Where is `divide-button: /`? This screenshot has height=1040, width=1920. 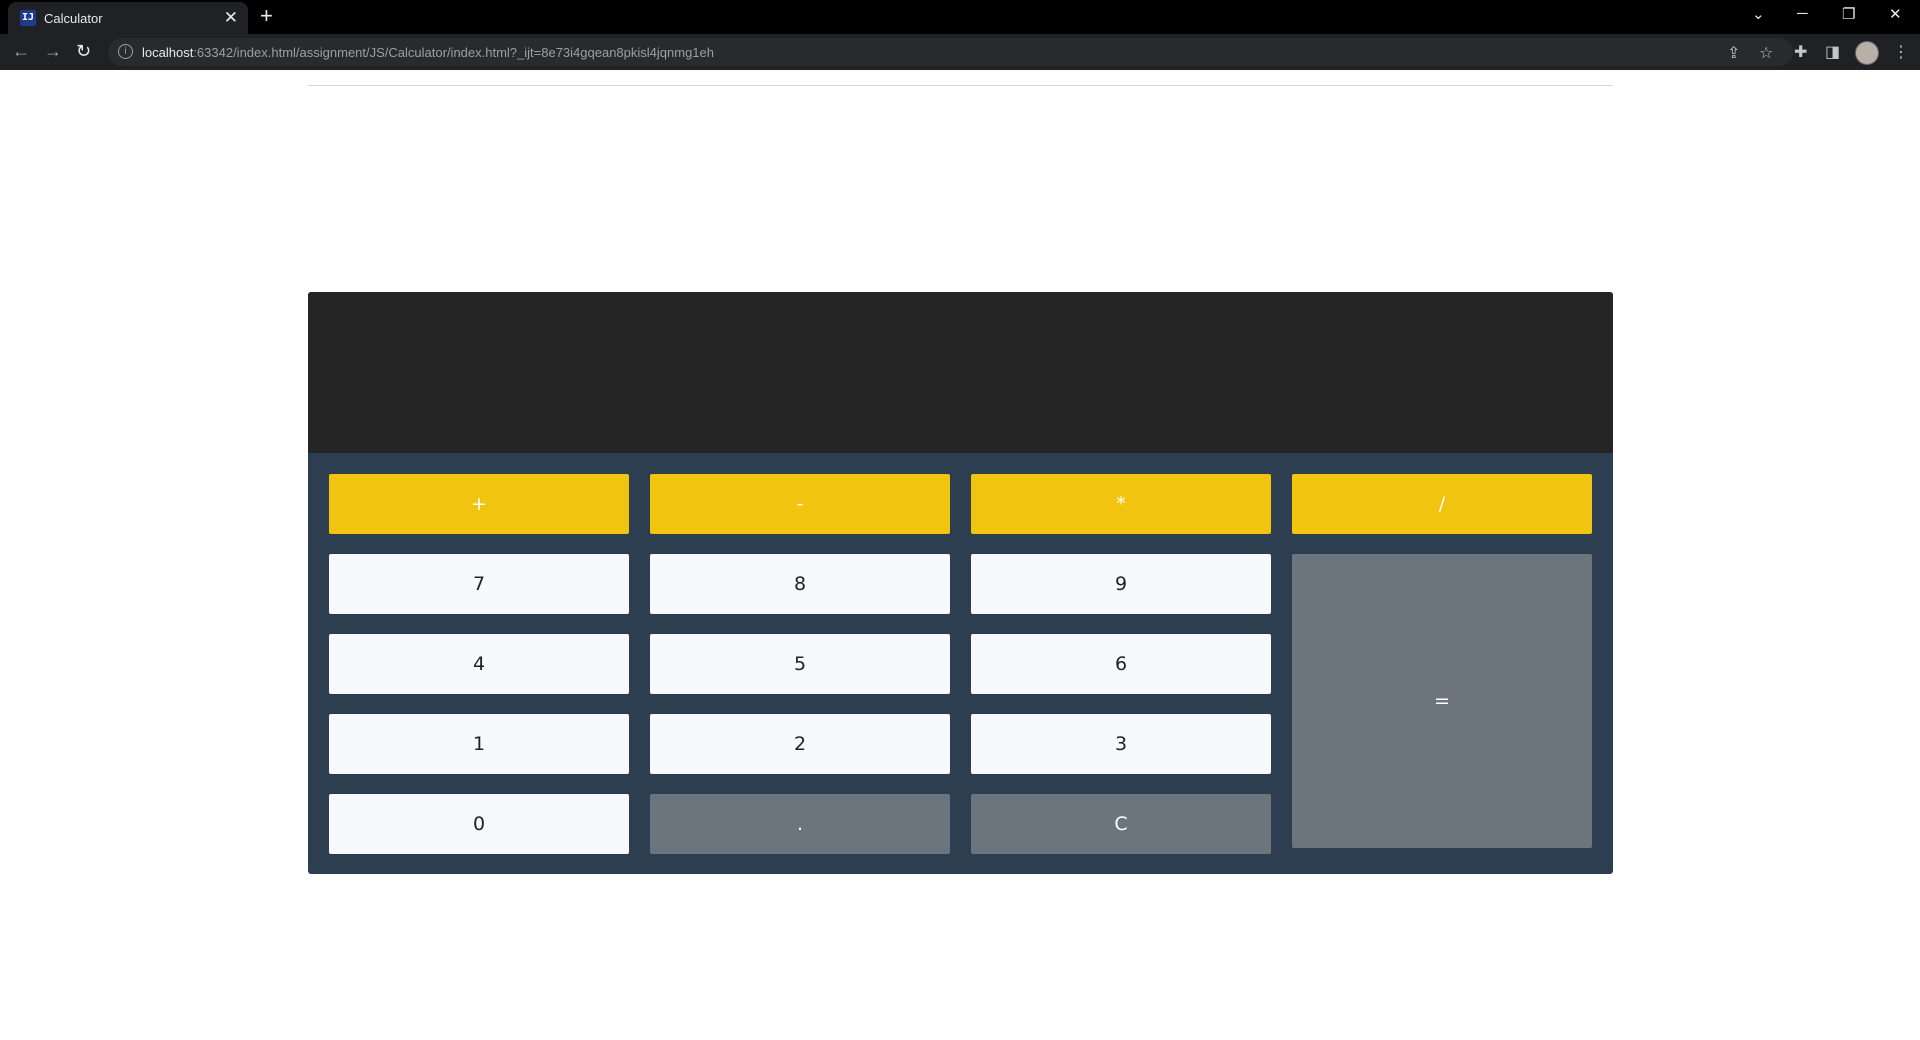 divide-button: / is located at coordinates (1442, 504).